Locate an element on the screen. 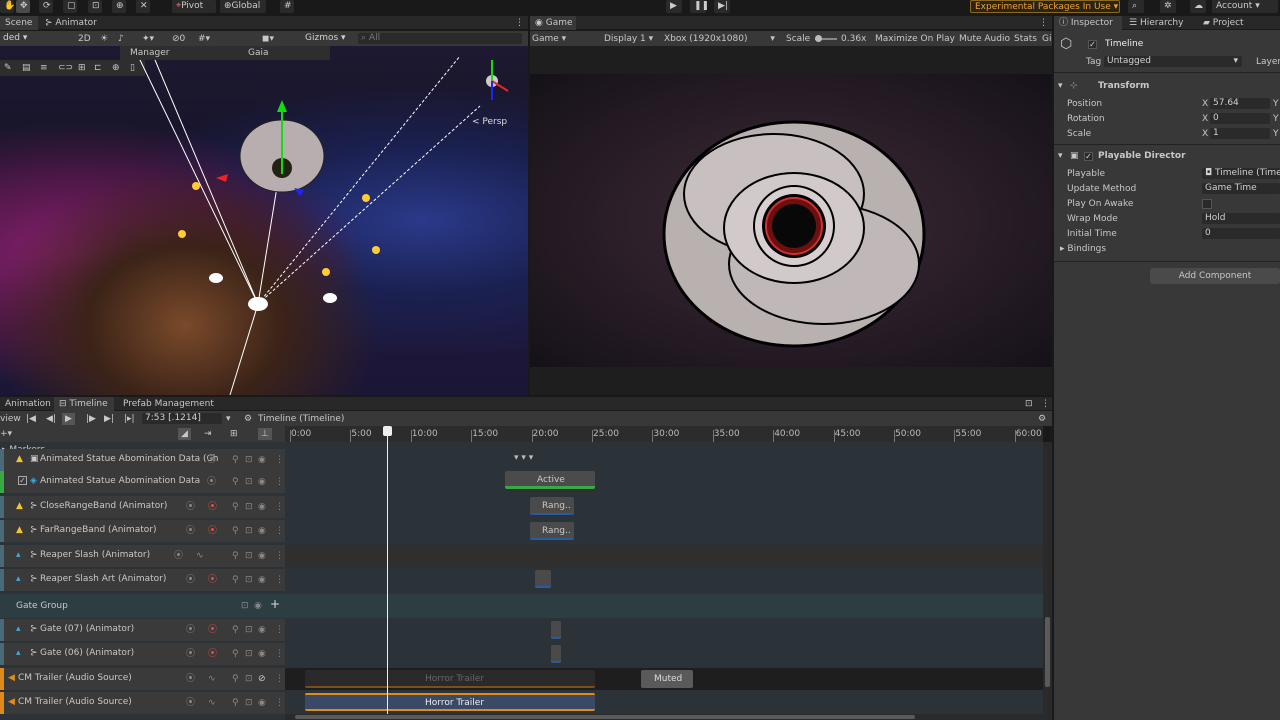 This screenshot has width=1280, height=720. active-clip: Active is located at coordinates (550, 480).